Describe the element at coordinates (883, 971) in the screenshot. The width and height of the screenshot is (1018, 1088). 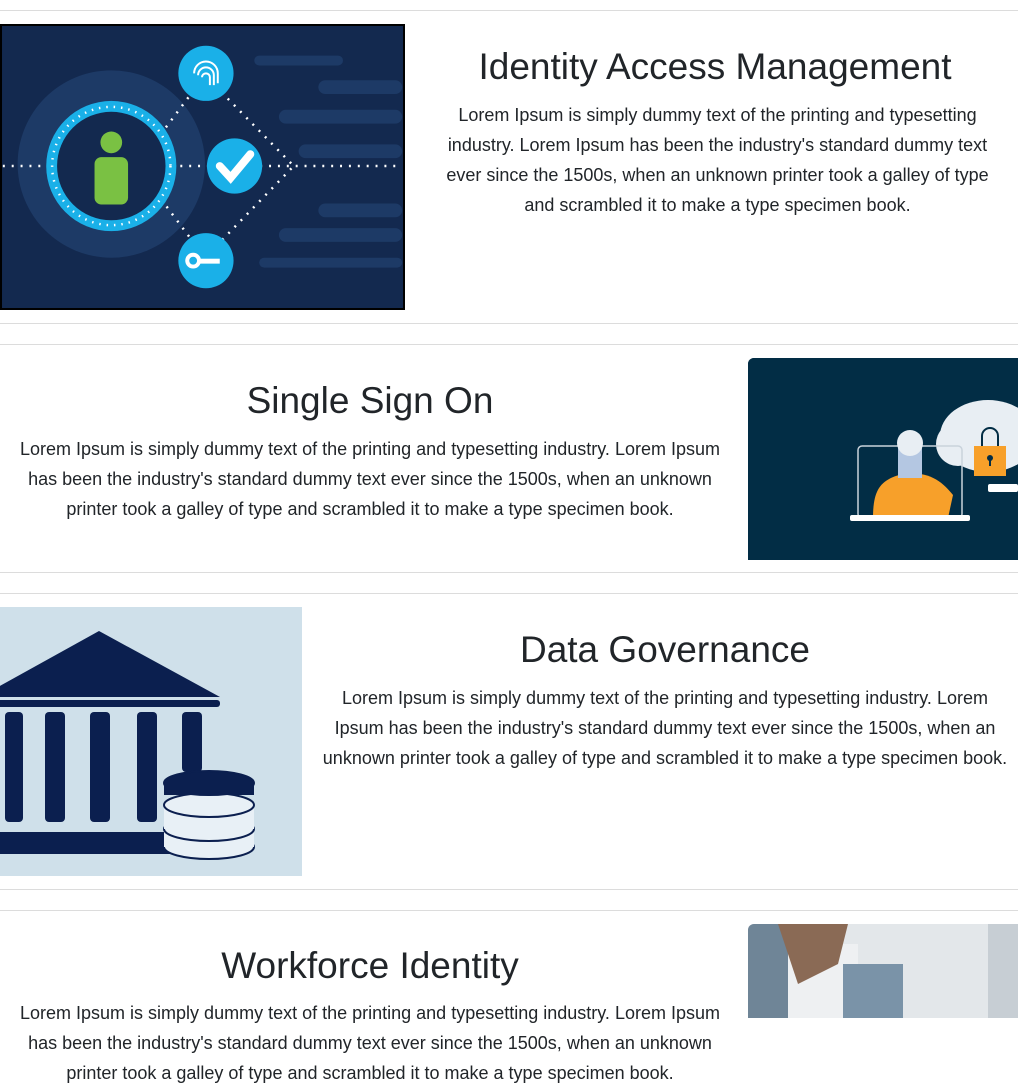
I see `workforce-image` at that location.